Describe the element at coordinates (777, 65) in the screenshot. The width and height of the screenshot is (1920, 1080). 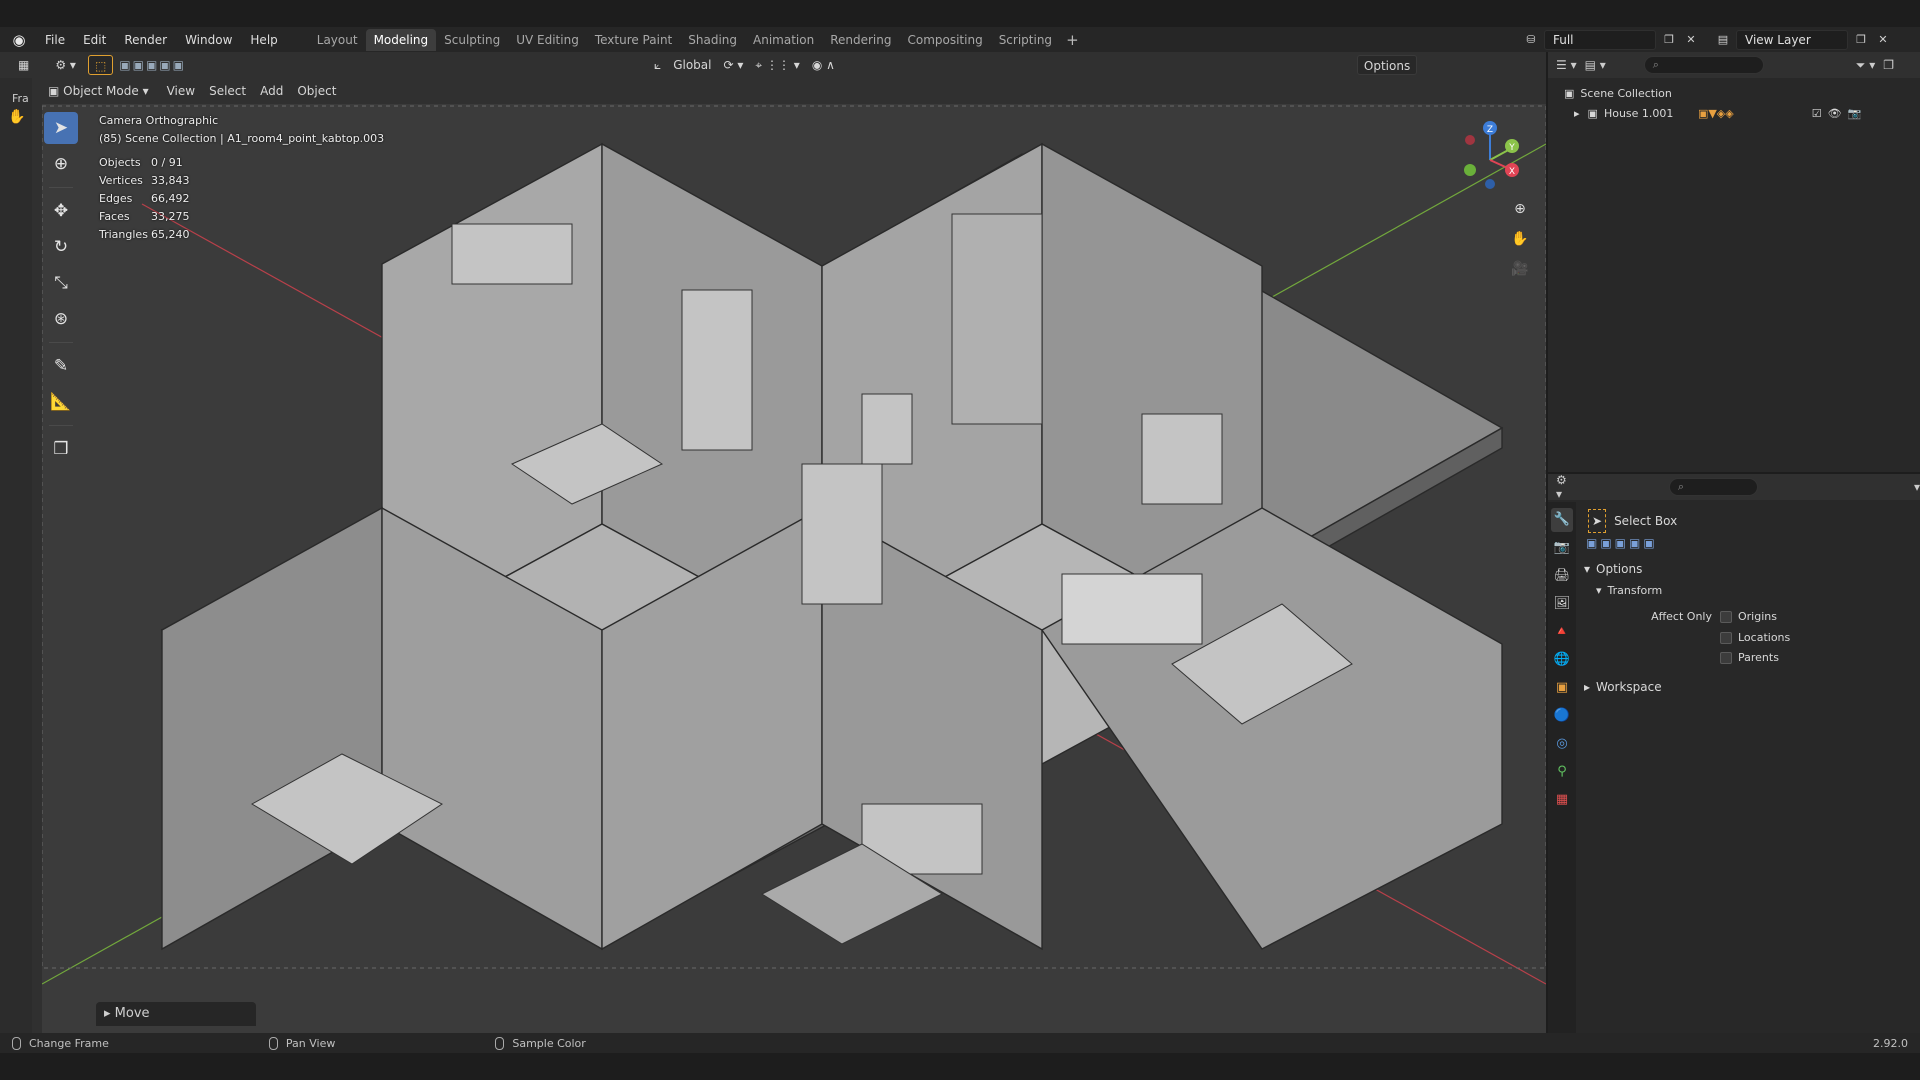
I see `snap-icon: ⌖ ⋮⋮ ▾` at that location.